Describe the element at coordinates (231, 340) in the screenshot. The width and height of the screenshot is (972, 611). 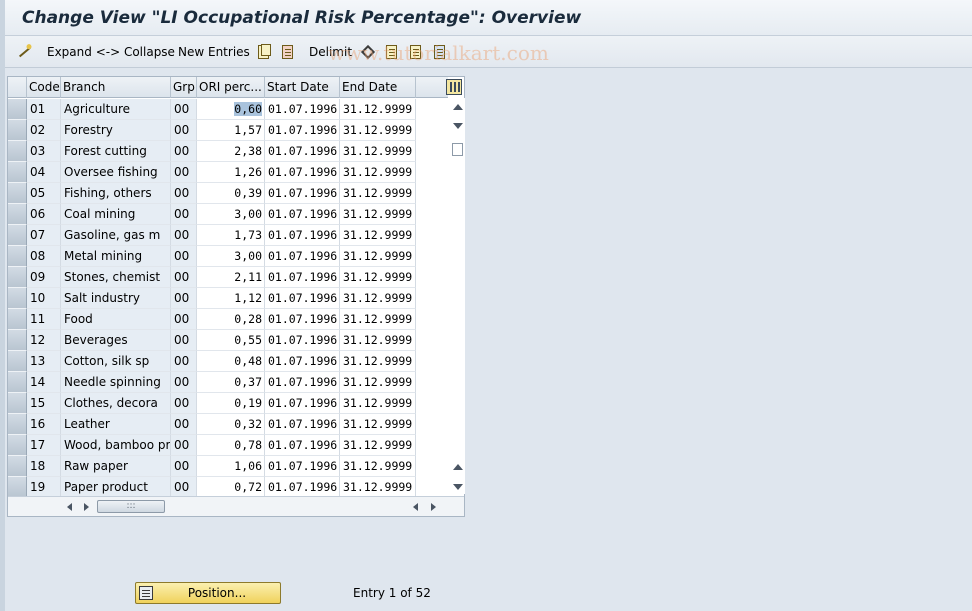
I see `cell-ori-percentage-input: 0,55` at that location.